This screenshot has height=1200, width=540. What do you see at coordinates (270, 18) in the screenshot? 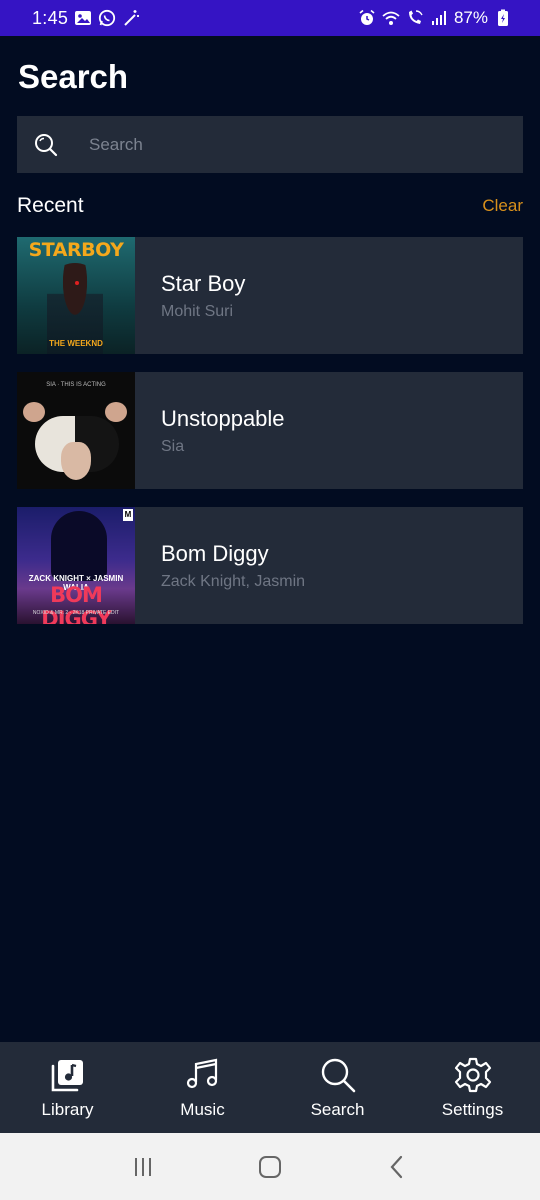
I see `status-bar: 1:45 87%` at bounding box center [270, 18].